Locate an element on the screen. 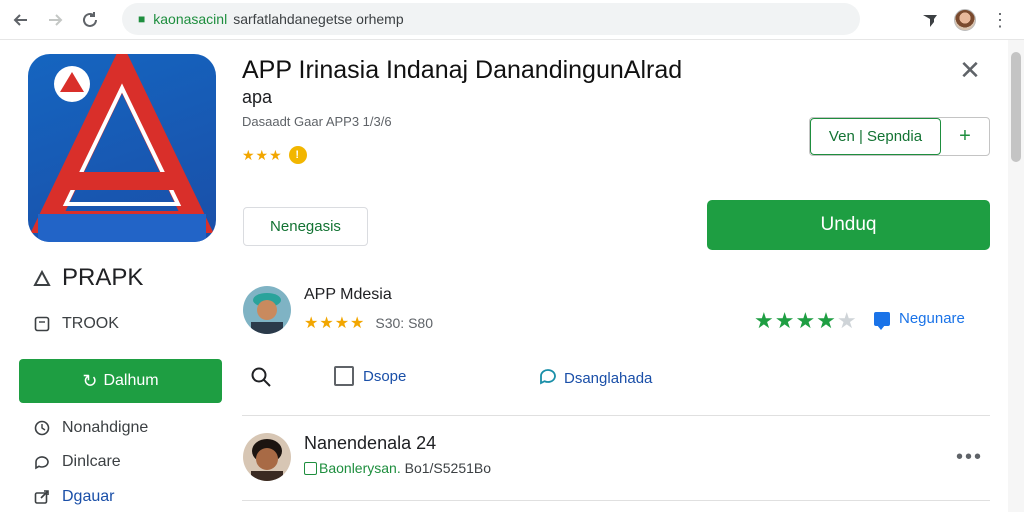  secondary-button: Nenegasis is located at coordinates (305, 226).